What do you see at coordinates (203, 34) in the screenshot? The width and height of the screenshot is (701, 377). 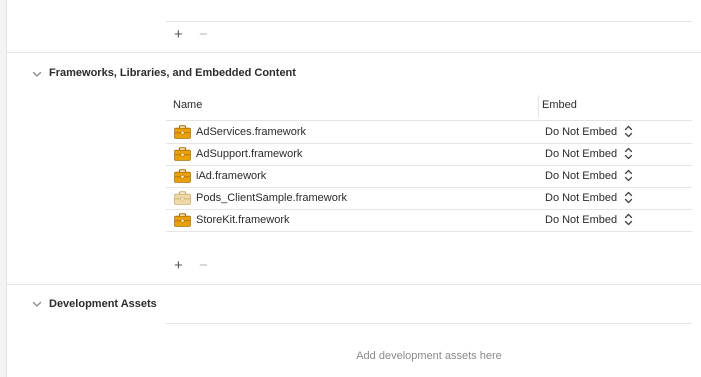 I see `top-remove-button: −` at bounding box center [203, 34].